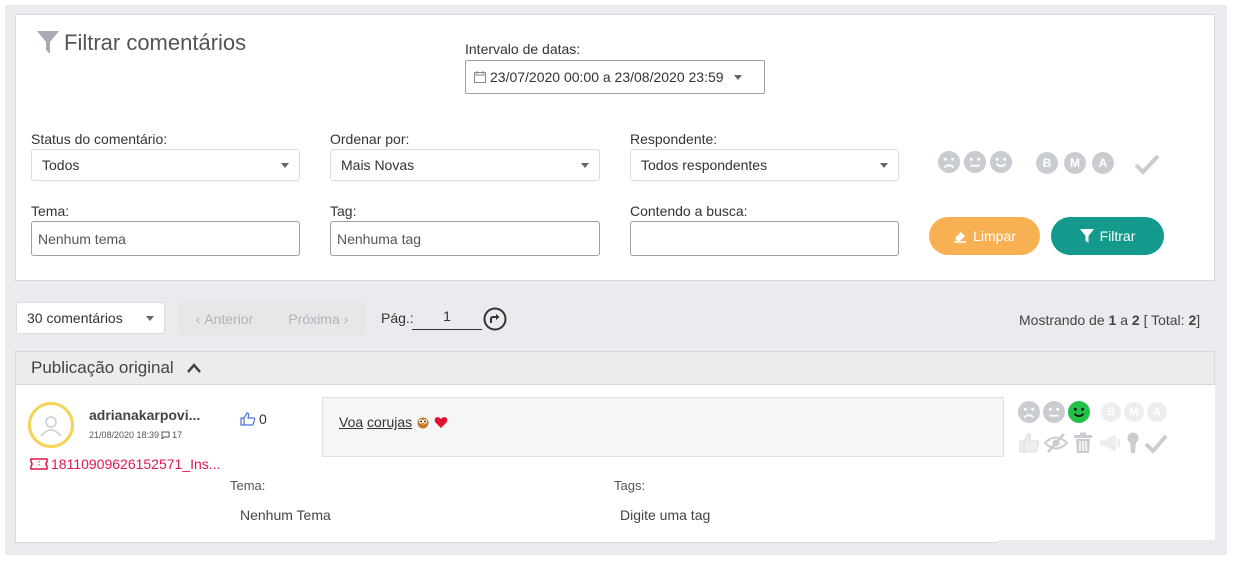 This screenshot has height=561, width=1235. What do you see at coordinates (447, 319) in the screenshot?
I see `page-input: 1` at bounding box center [447, 319].